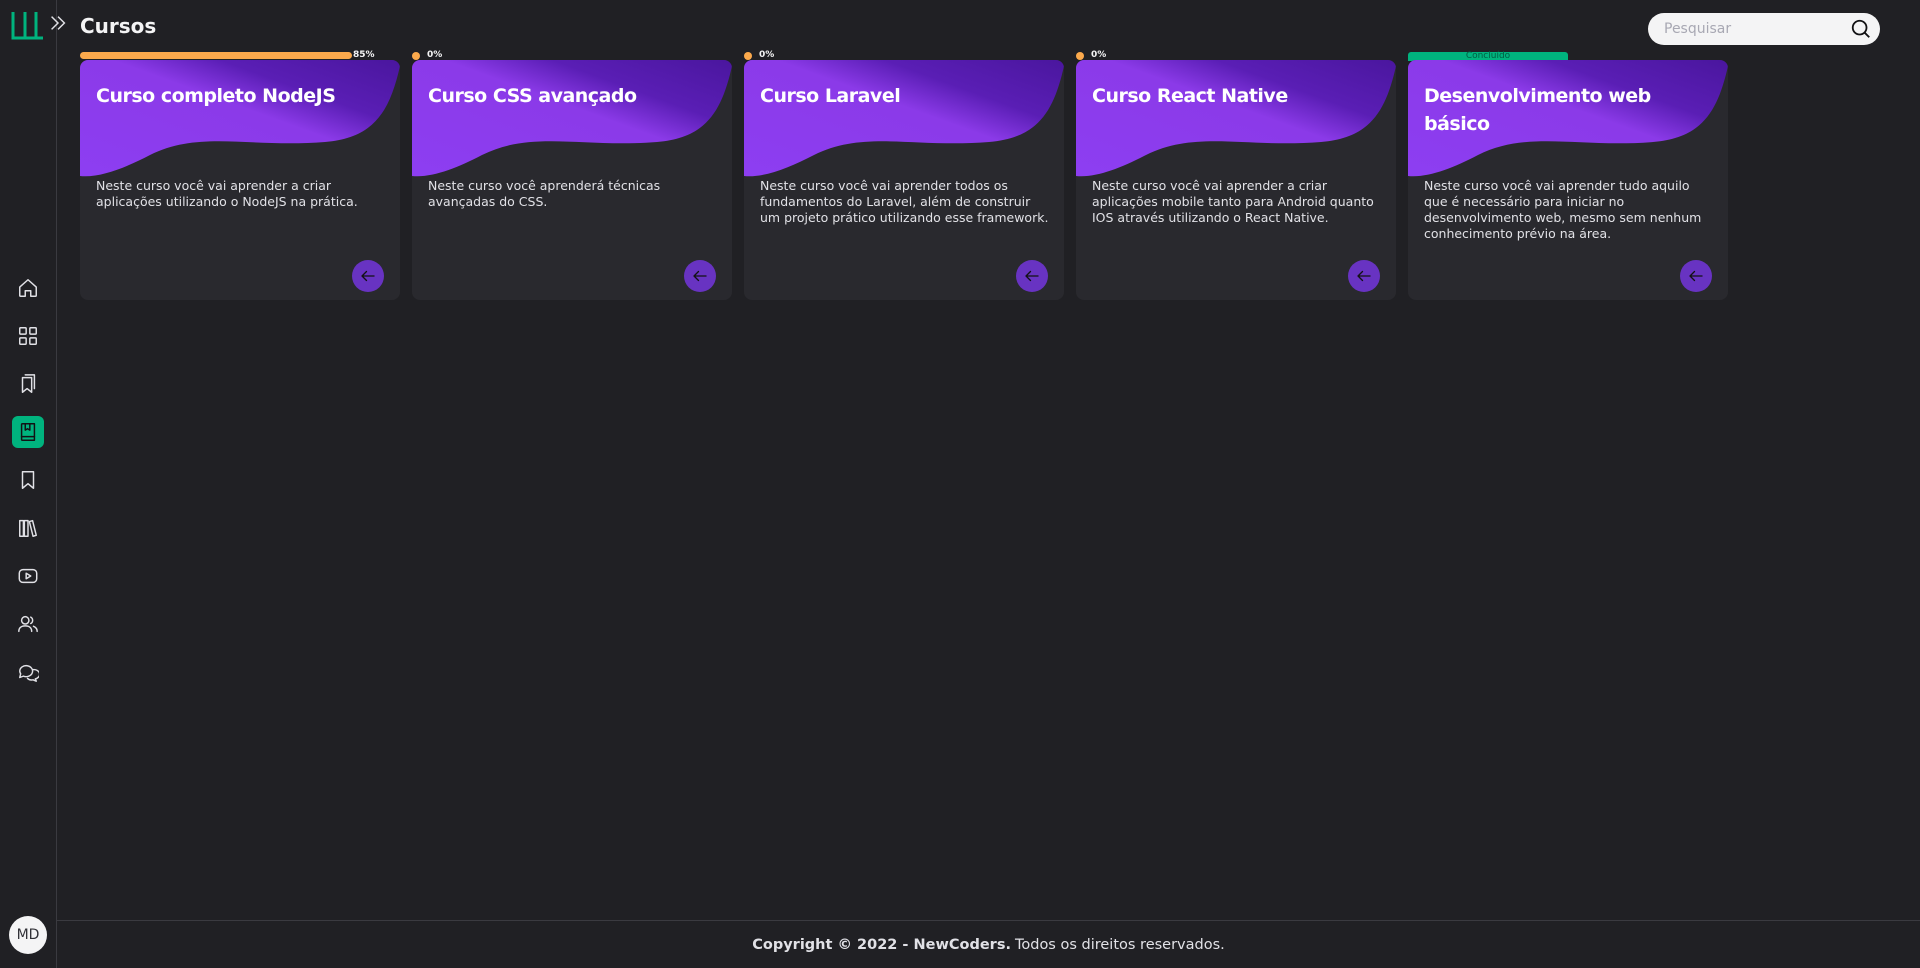 This screenshot has height=968, width=1920. I want to click on sidebar-nav, so click(28, 488).